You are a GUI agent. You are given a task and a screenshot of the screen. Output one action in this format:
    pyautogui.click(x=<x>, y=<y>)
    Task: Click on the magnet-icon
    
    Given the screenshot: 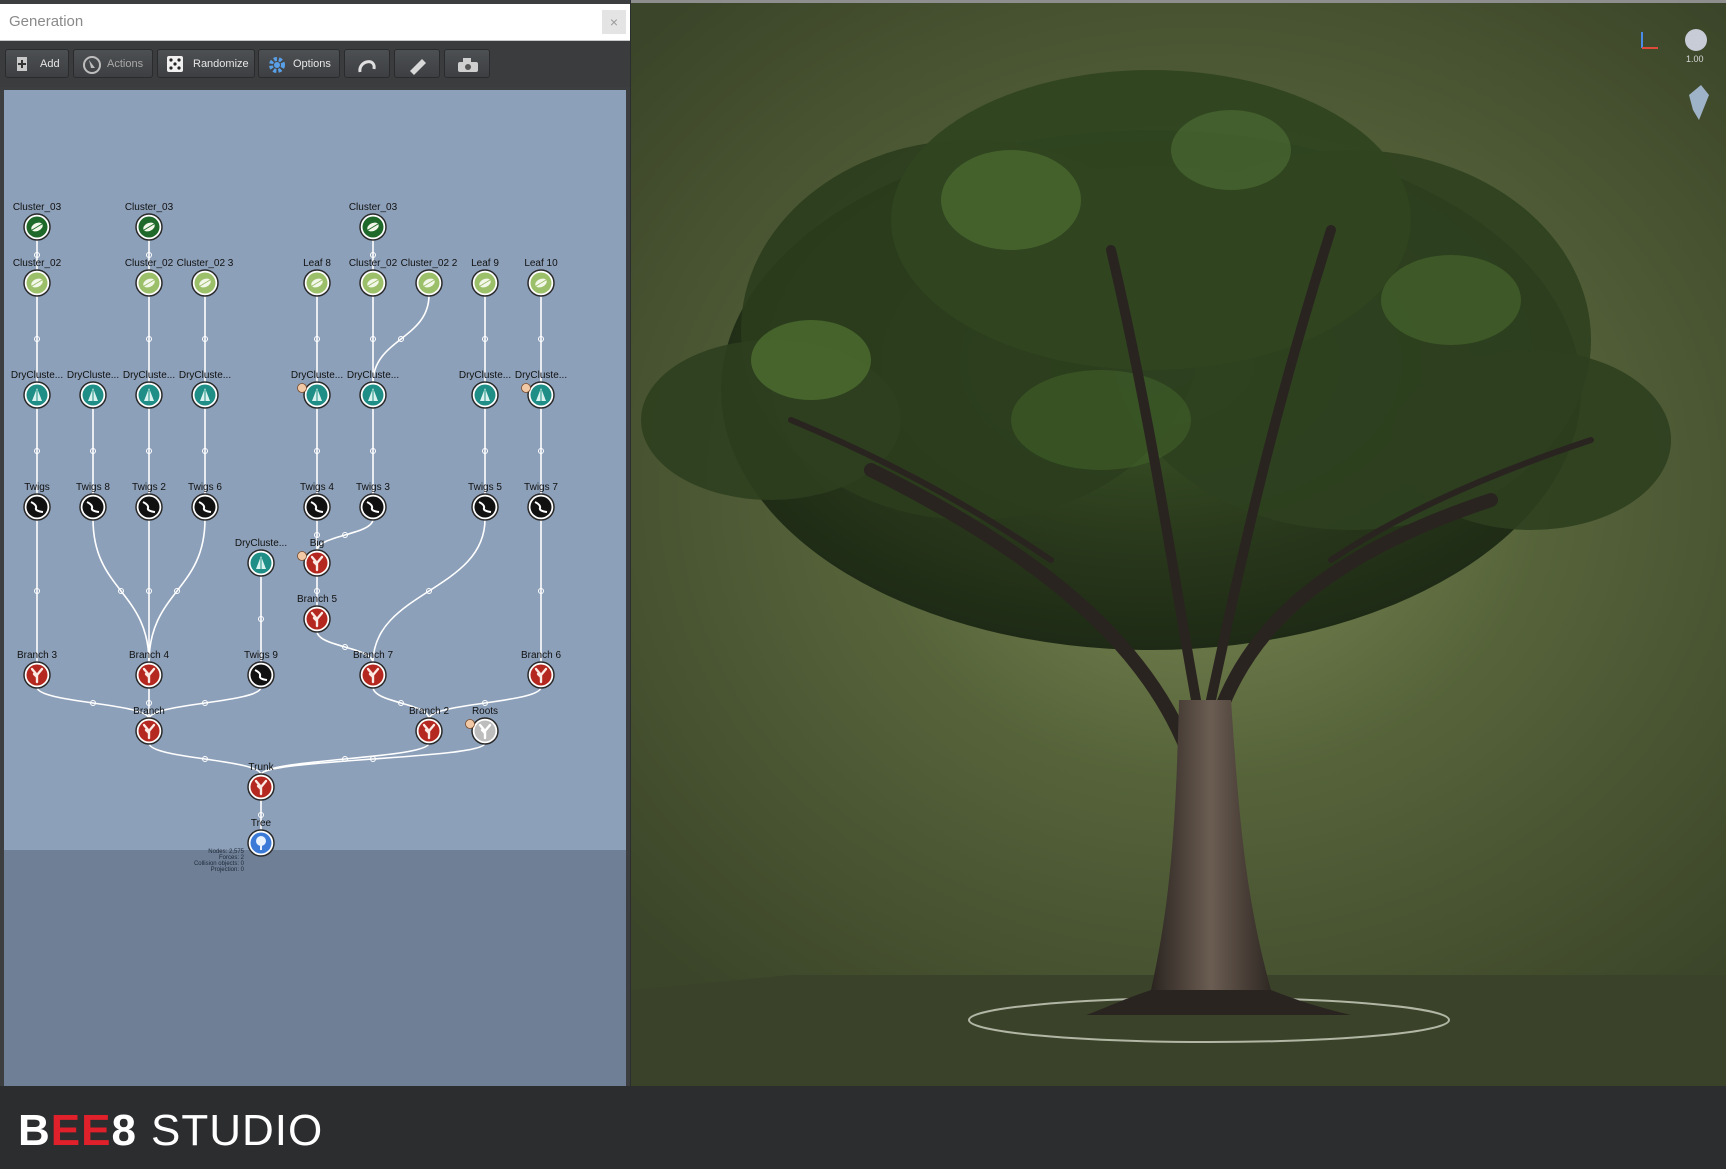 What is the action you would take?
    pyautogui.click(x=367, y=66)
    